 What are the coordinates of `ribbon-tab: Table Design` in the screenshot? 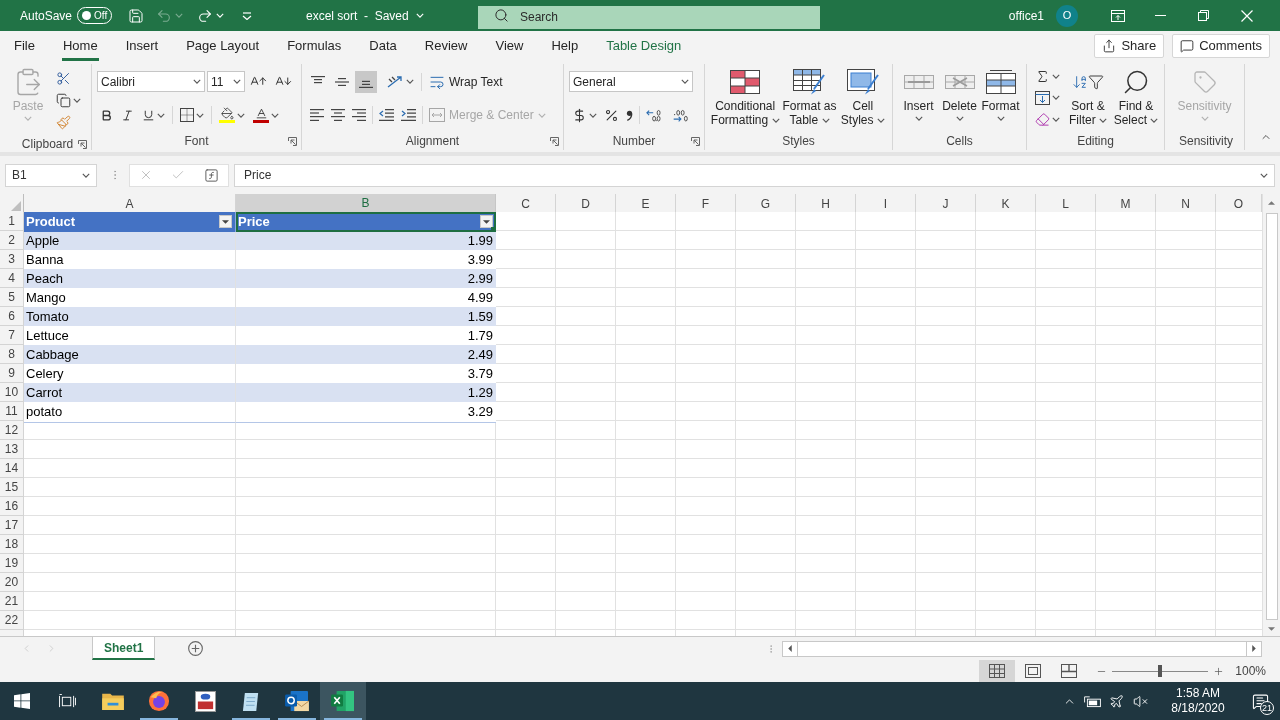 It's located at (644, 46).